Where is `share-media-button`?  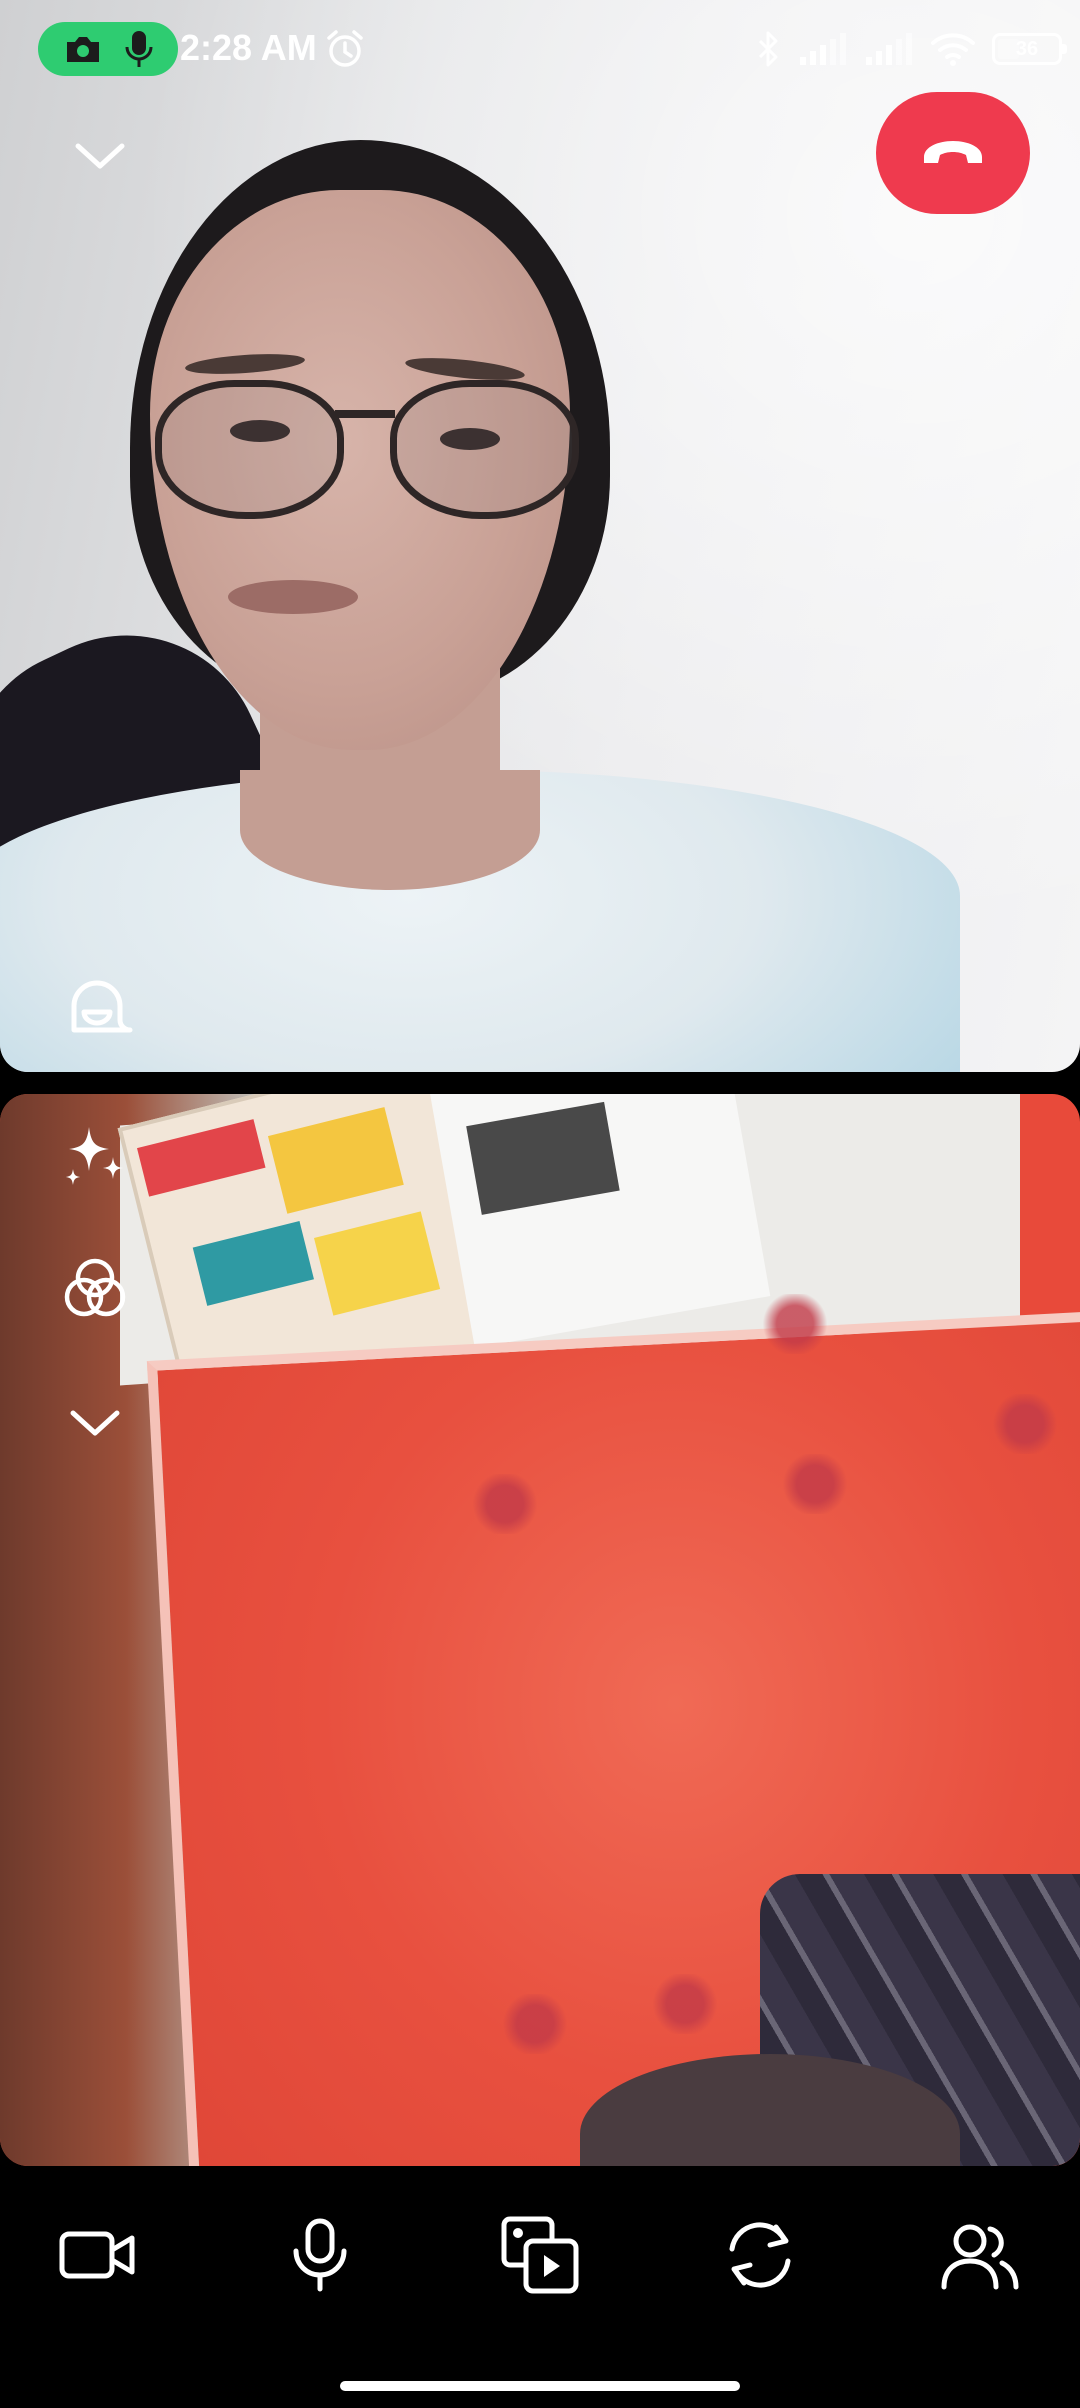
share-media-button is located at coordinates (540, 2255).